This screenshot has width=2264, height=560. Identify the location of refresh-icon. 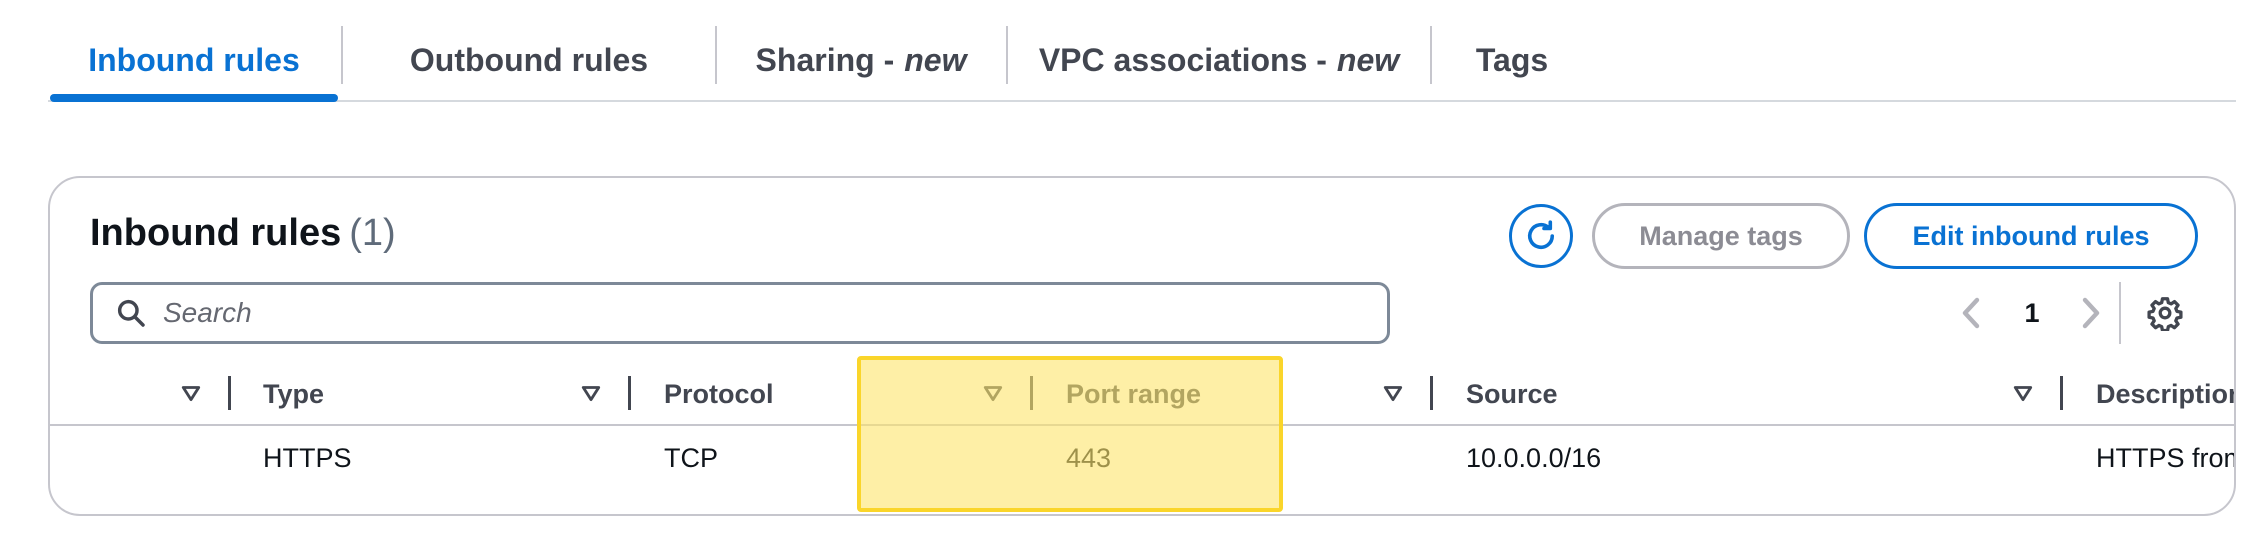
(1541, 235).